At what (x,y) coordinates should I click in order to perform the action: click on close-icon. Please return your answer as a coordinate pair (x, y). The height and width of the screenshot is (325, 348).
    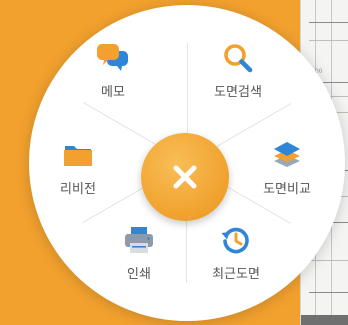
    Looking at the image, I should click on (185, 177).